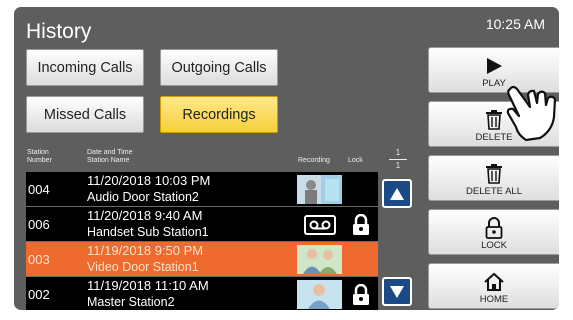  I want to click on station-number: 006, so click(39, 224).